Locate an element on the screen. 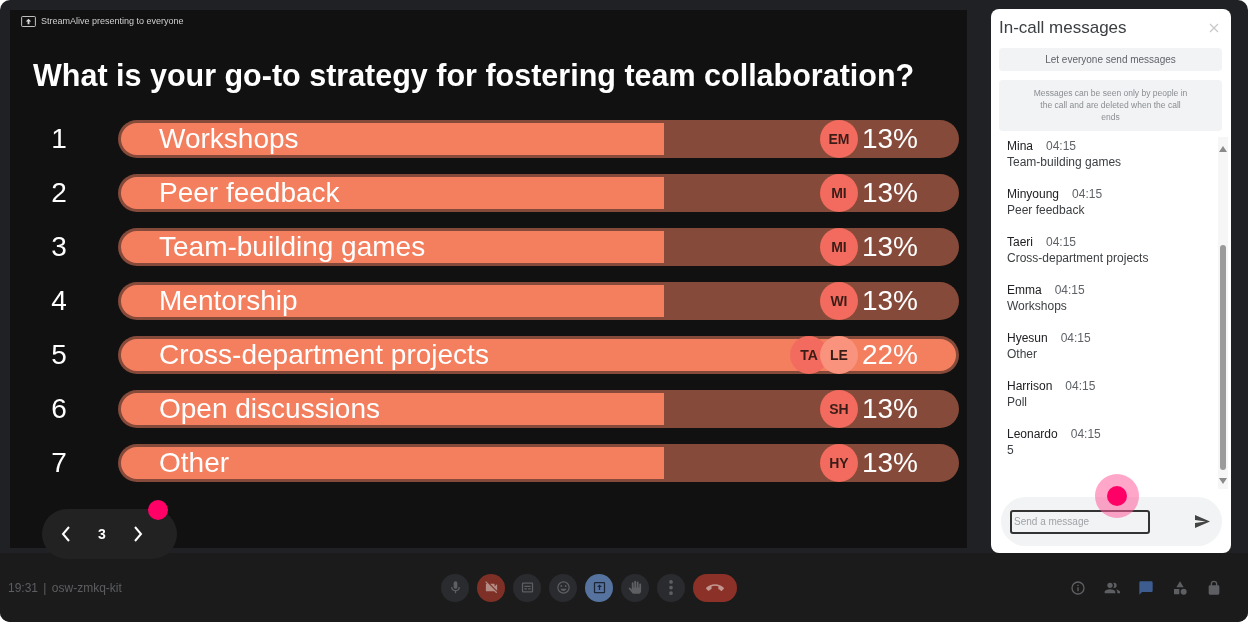 This screenshot has width=1248, height=622. raise-hand-button is located at coordinates (635, 587).